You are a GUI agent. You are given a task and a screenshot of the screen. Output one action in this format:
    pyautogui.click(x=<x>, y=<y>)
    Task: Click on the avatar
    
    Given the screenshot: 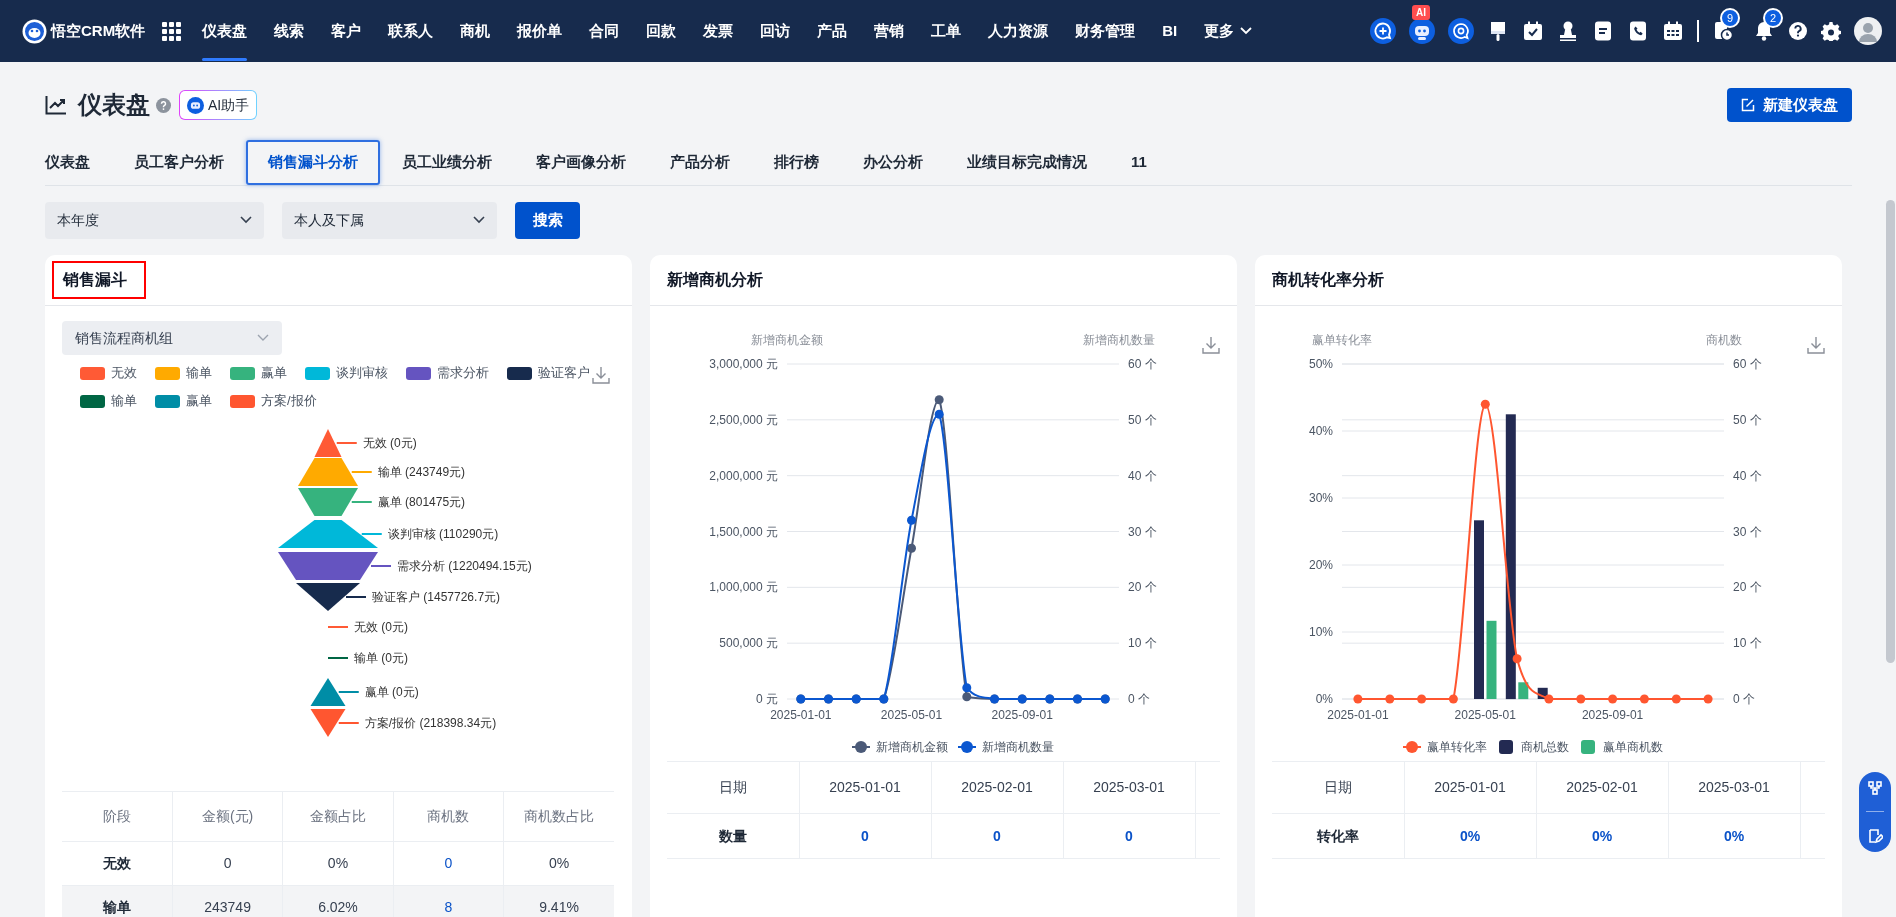 What is the action you would take?
    pyautogui.click(x=1868, y=31)
    